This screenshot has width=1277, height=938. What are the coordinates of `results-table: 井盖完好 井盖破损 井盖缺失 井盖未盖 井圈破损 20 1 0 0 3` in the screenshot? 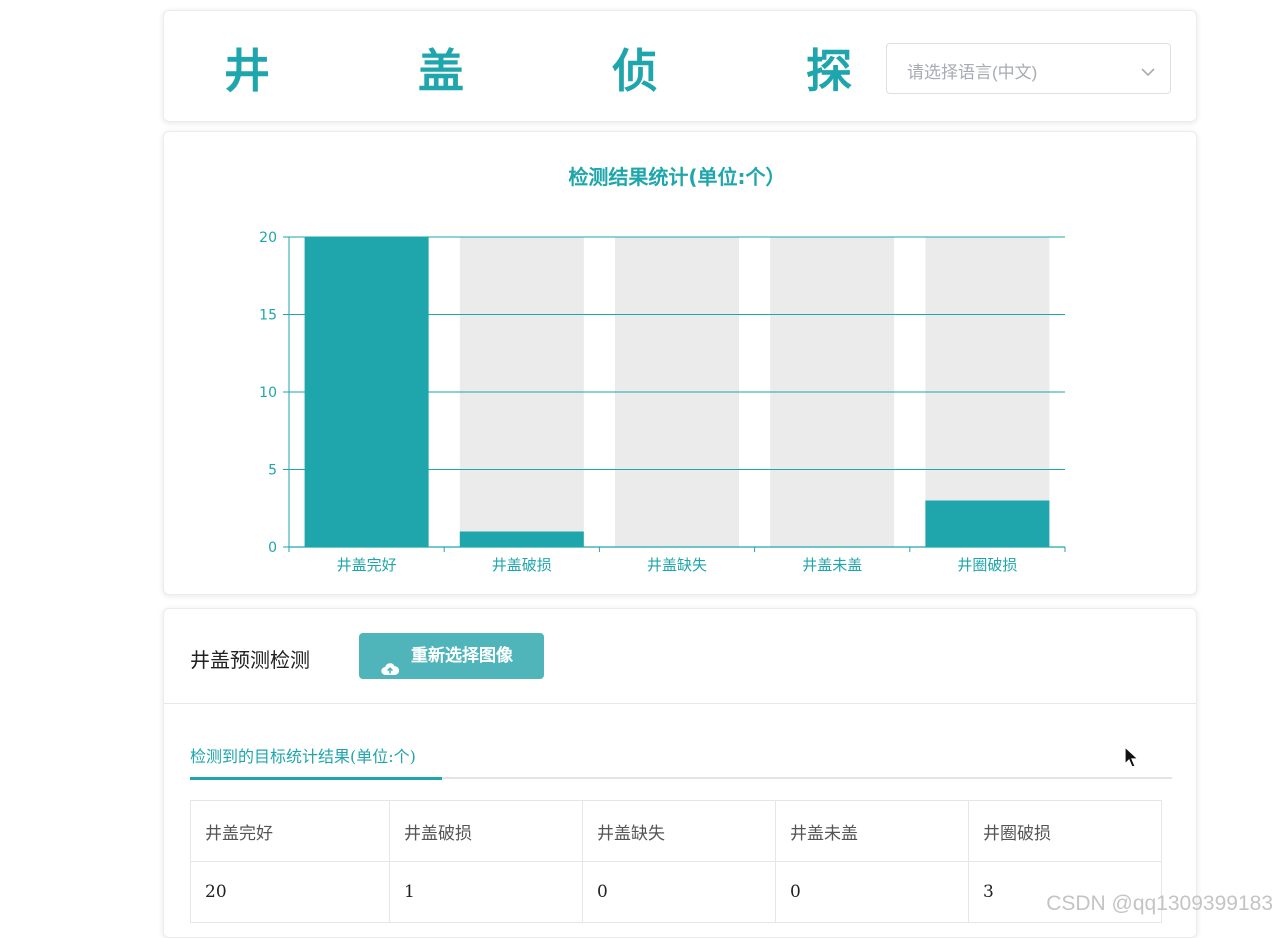 It's located at (676, 861).